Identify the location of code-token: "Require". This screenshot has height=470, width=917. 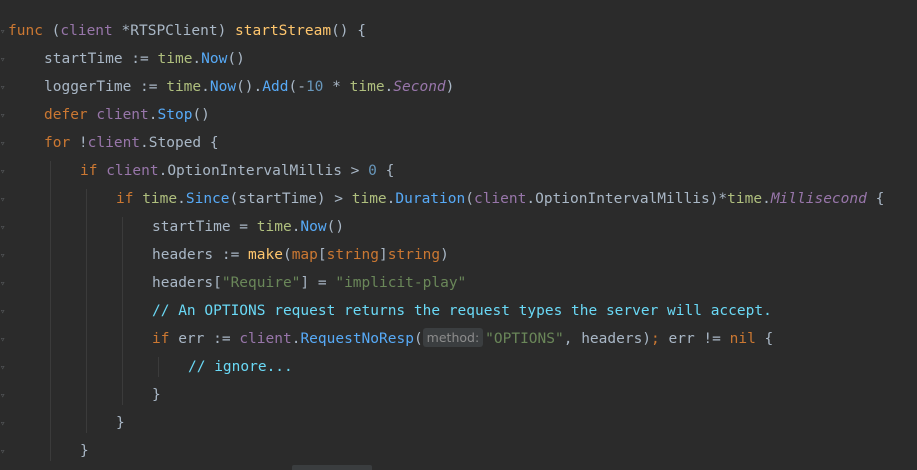
(261, 283).